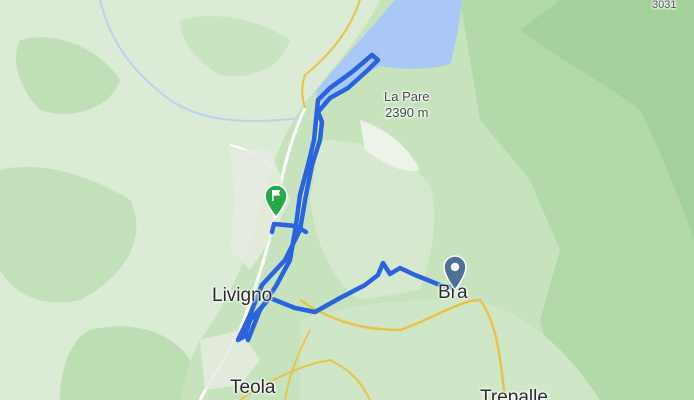 The height and width of the screenshot is (400, 694). Describe the element at coordinates (514, 393) in the screenshot. I see `town-label-trepalle: Trepalle` at that location.